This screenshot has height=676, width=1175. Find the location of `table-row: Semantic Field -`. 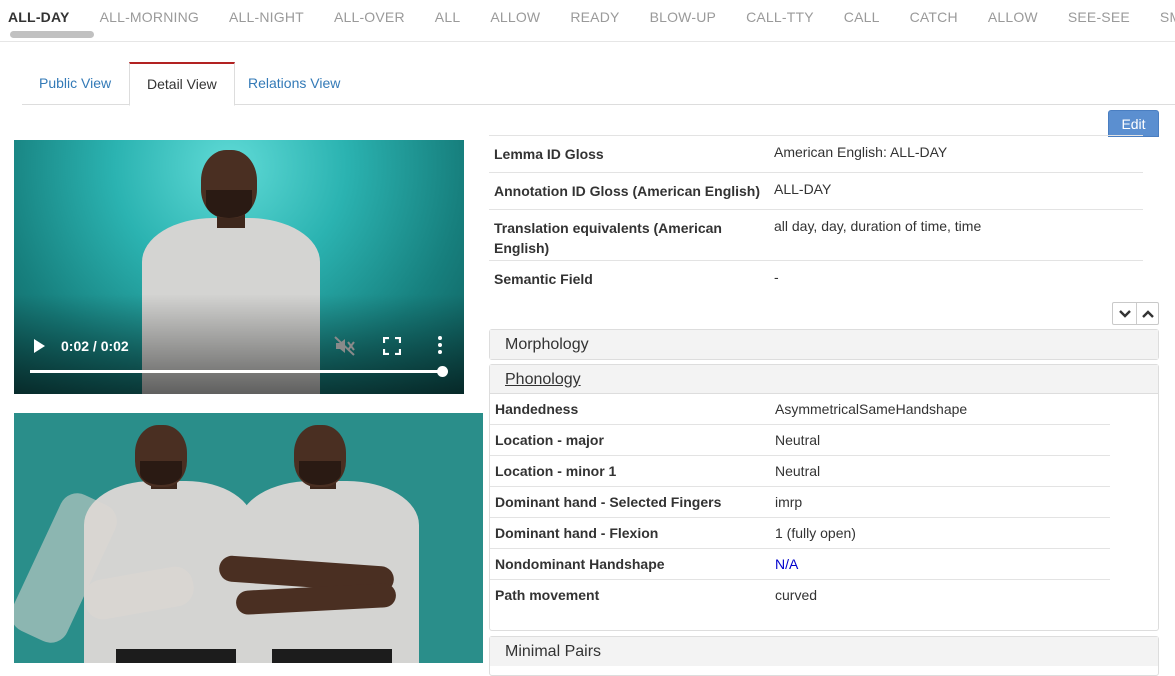

table-row: Semantic Field - is located at coordinates (816, 278).